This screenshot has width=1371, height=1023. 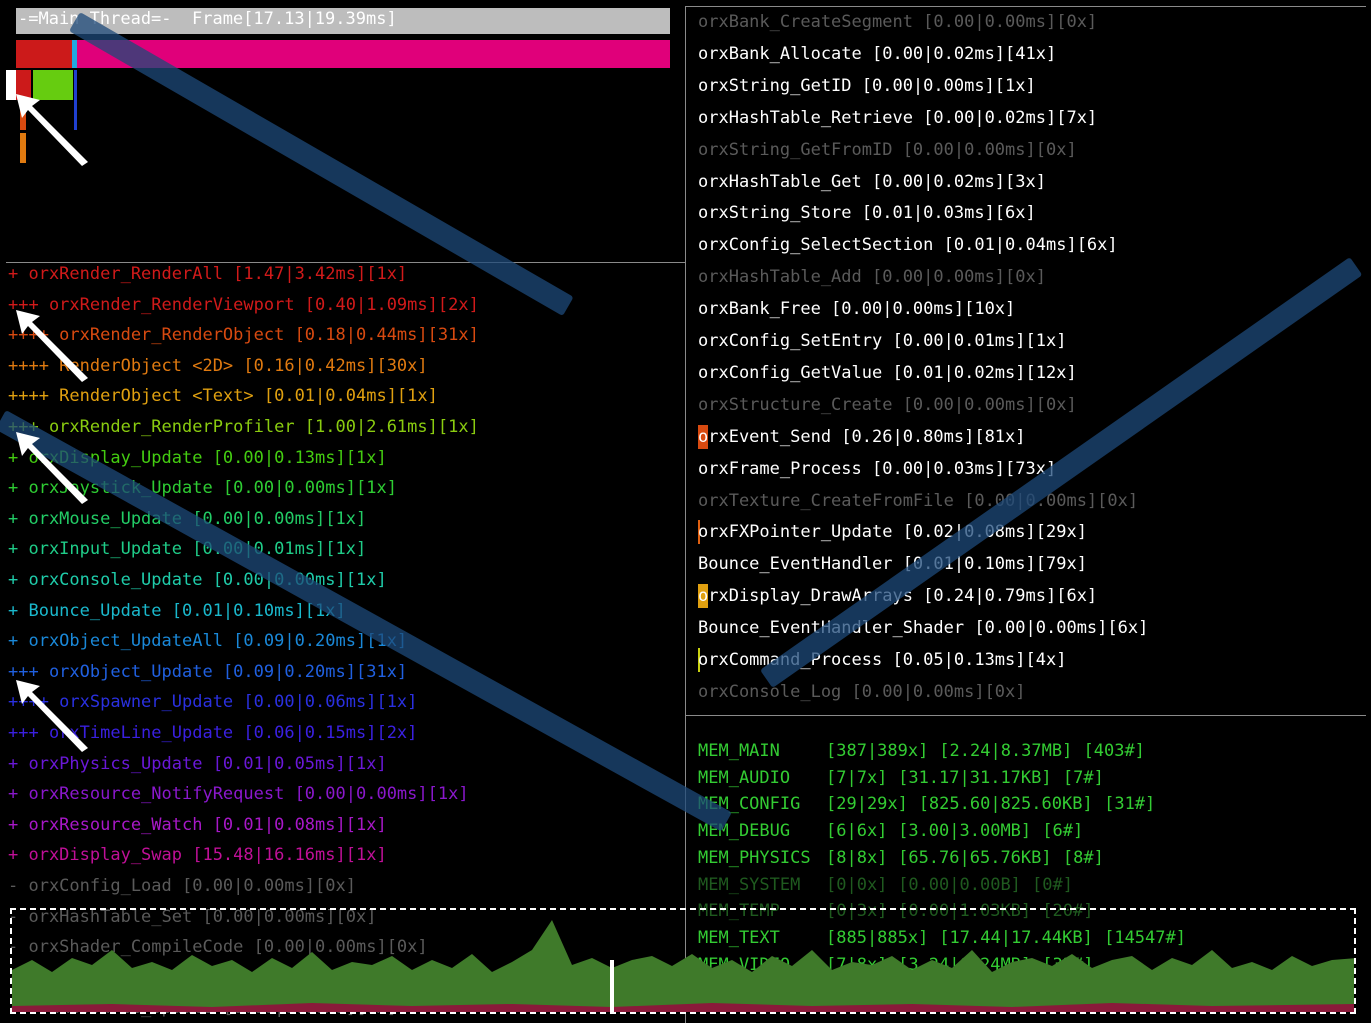 What do you see at coordinates (177, 611) in the screenshot?
I see `call-tree-row: + Bounce_Update [0.01|0.10ms][1x]` at bounding box center [177, 611].